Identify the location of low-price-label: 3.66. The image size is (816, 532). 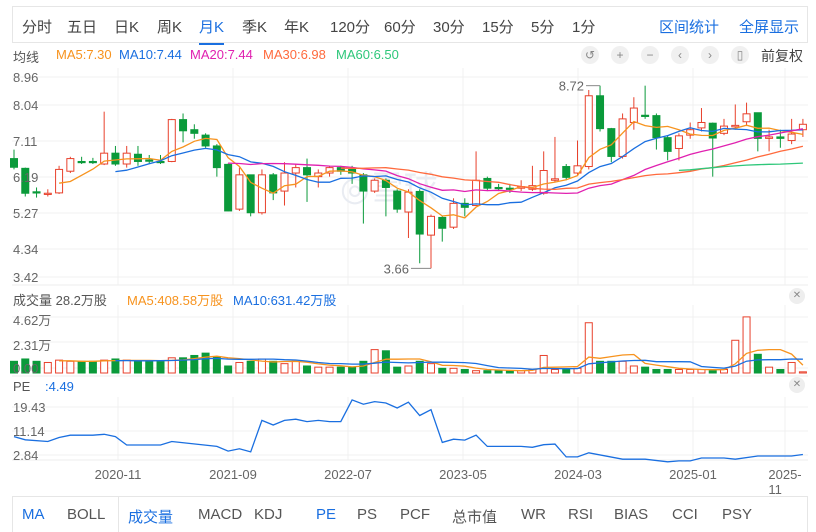
(396, 268).